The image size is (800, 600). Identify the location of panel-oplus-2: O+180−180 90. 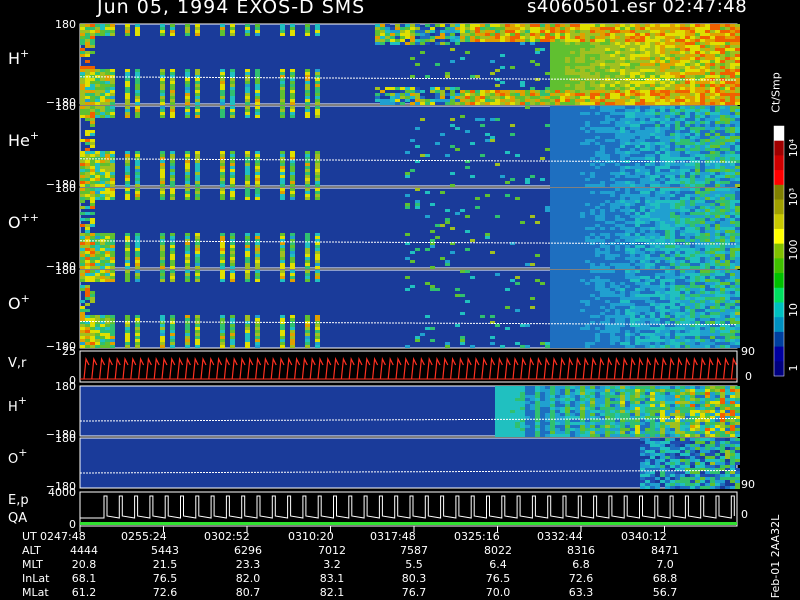
(381, 462).